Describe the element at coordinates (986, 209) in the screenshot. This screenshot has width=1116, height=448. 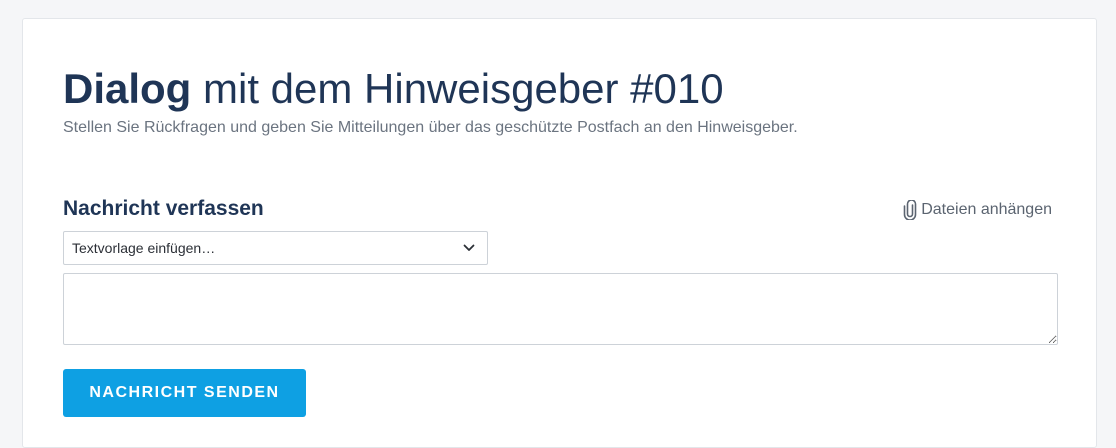
I see `attach-files-label: Dateien anhängen` at that location.